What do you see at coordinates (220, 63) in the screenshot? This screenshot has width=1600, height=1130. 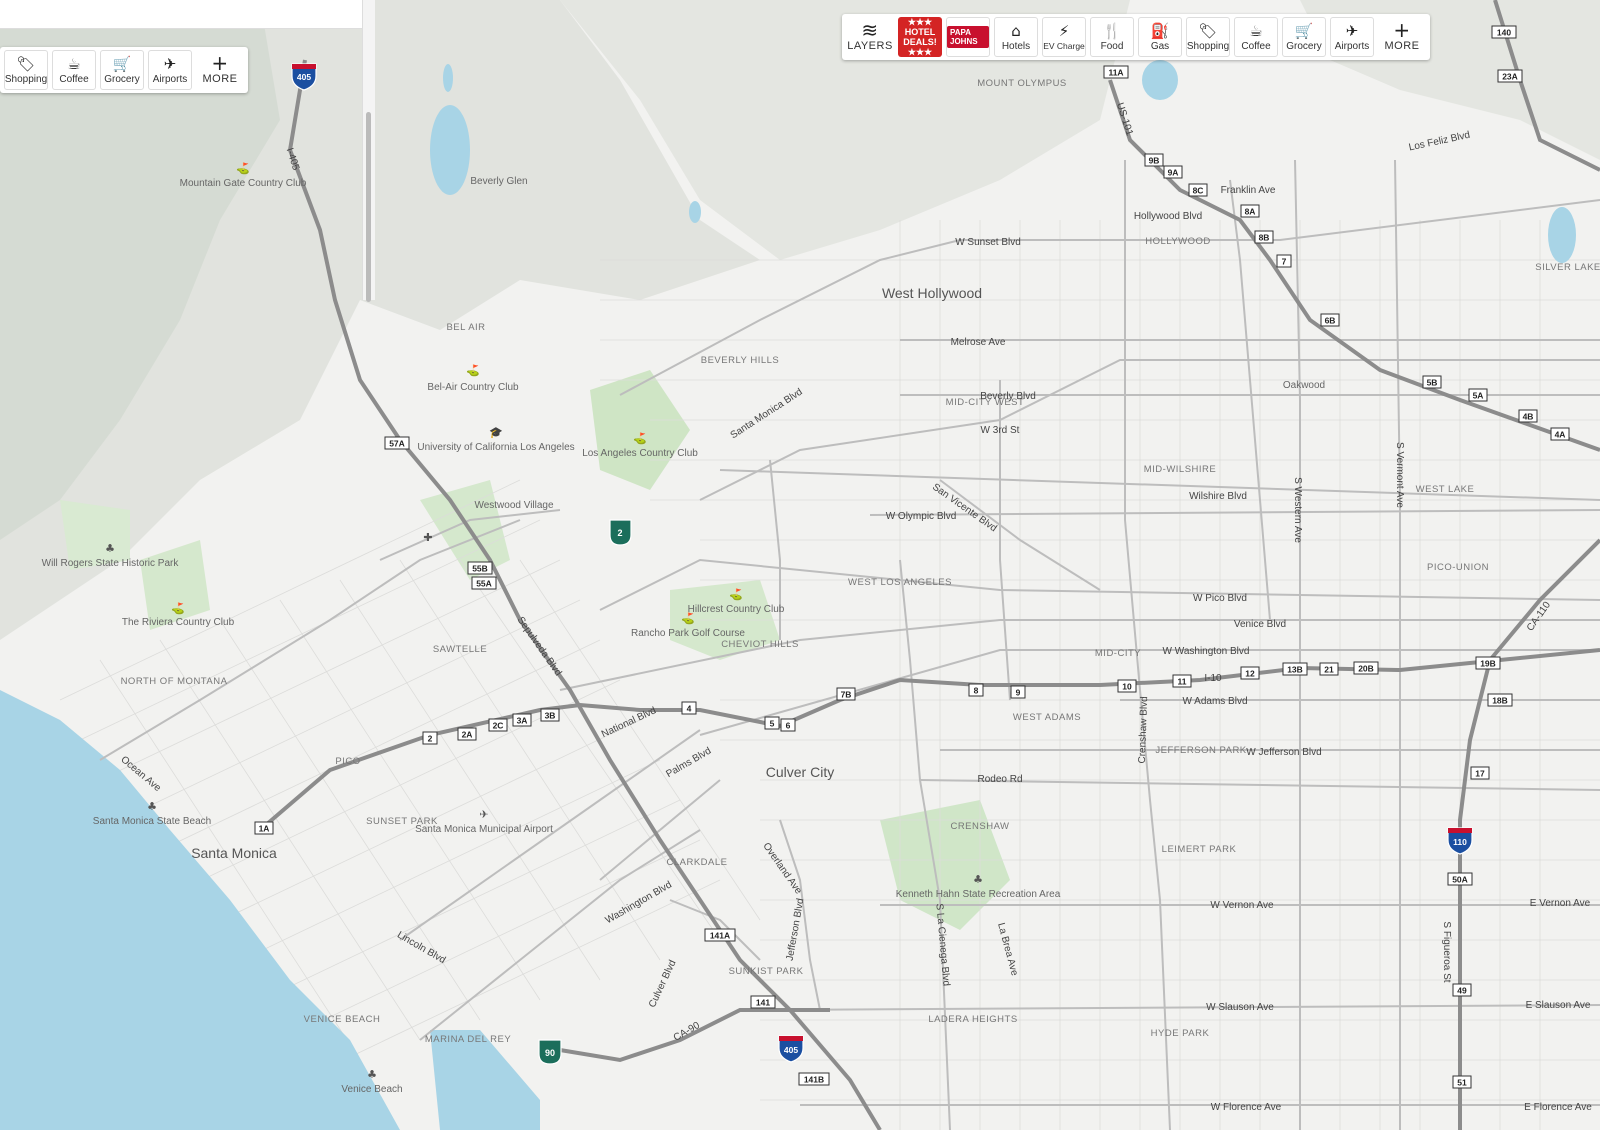 I see `plus-icon: +` at bounding box center [220, 63].